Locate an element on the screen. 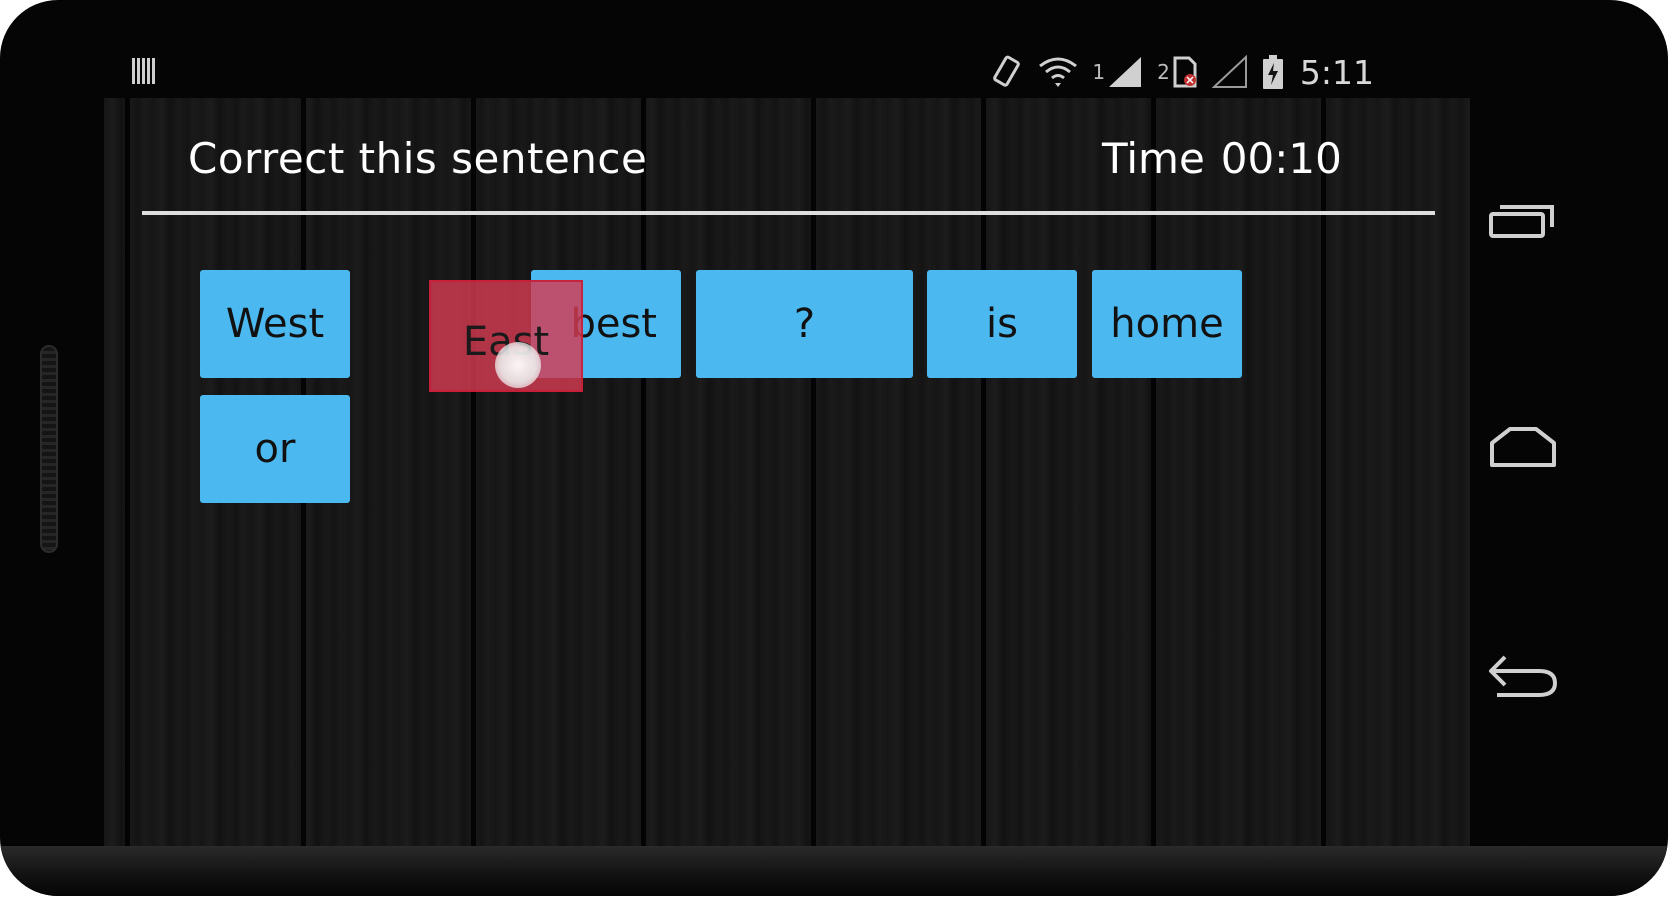  sentence-tile: is is located at coordinates (1002, 324).